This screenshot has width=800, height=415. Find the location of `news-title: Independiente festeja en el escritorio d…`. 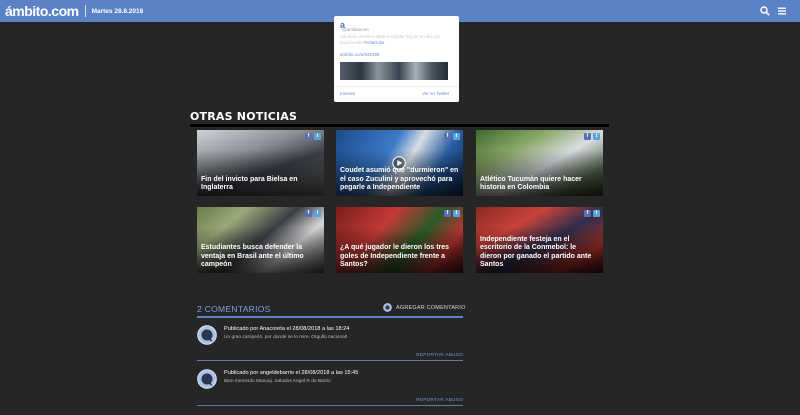

news-title: Independiente festeja en el escritorio d… is located at coordinates (539, 253).